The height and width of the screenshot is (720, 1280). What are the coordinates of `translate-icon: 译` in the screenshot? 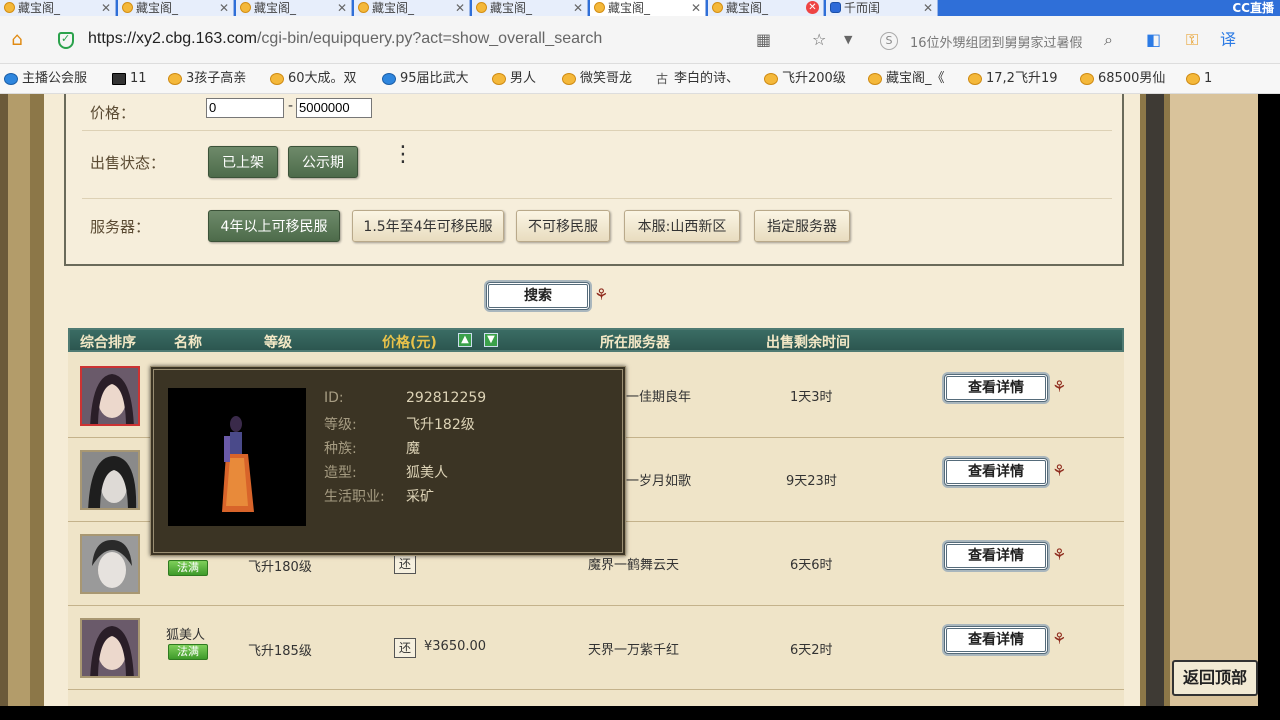 It's located at (1228, 40).